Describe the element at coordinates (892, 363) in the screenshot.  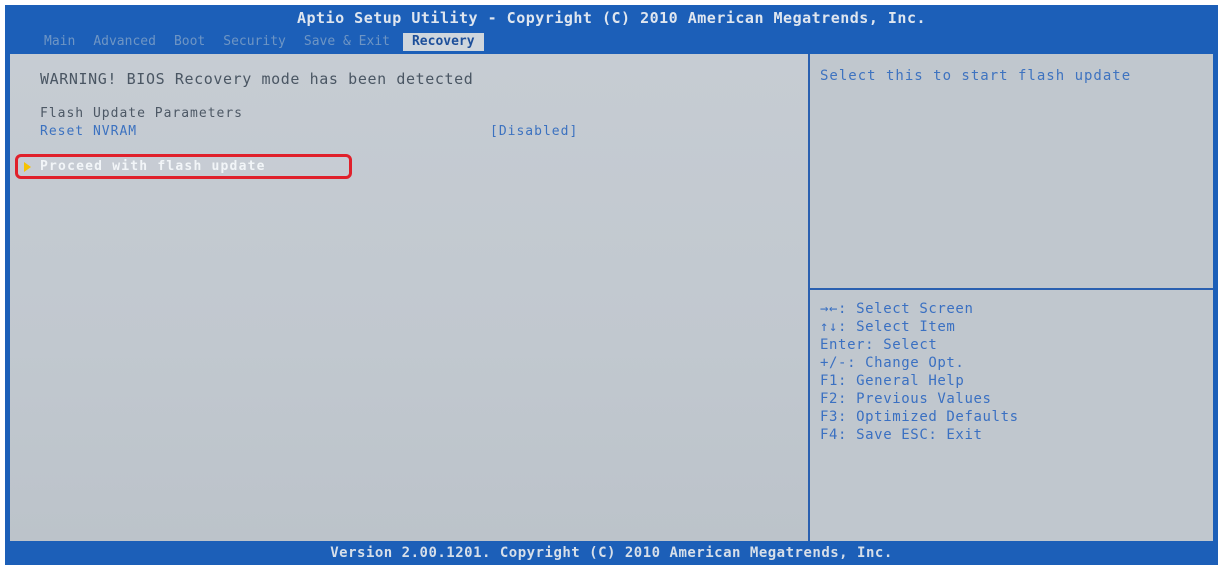
I see `key-change-opt: +/-: Change Opt.` at that location.